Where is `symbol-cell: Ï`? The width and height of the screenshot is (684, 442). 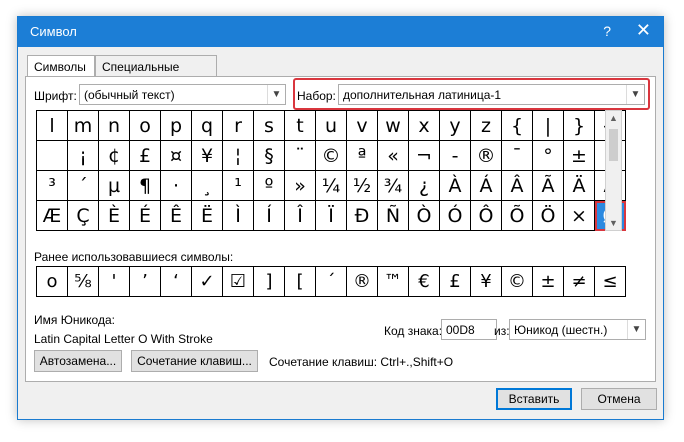
symbol-cell: Ï is located at coordinates (331, 216).